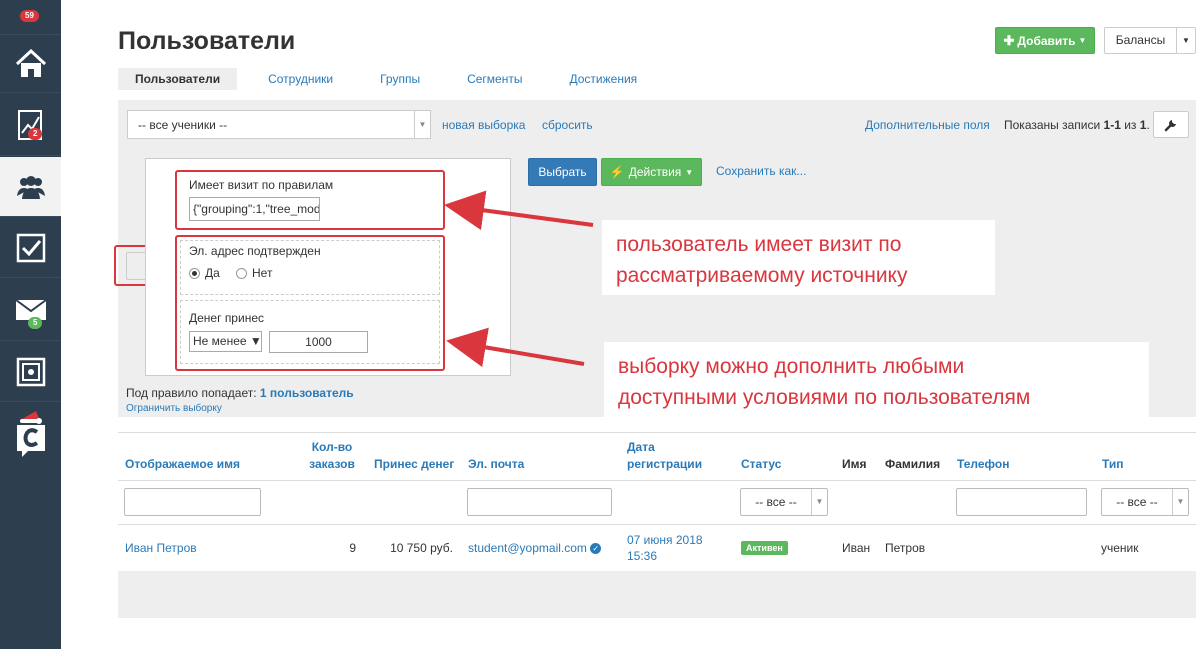  What do you see at coordinates (657, 480) in the screenshot?
I see `header-separator` at bounding box center [657, 480].